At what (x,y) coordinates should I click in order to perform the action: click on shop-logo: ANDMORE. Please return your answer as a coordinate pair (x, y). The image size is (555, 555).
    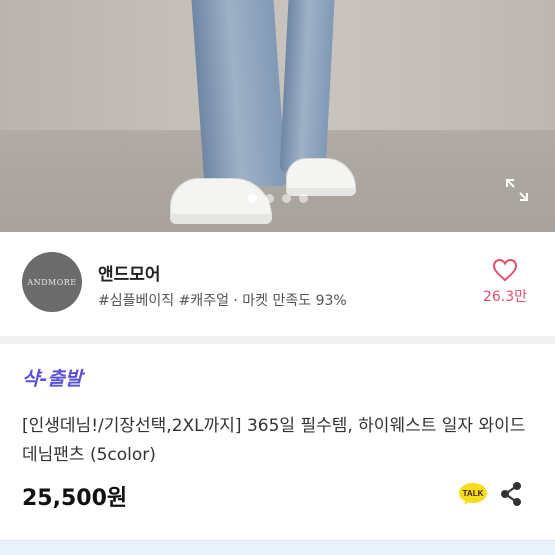
    Looking at the image, I should click on (52, 282).